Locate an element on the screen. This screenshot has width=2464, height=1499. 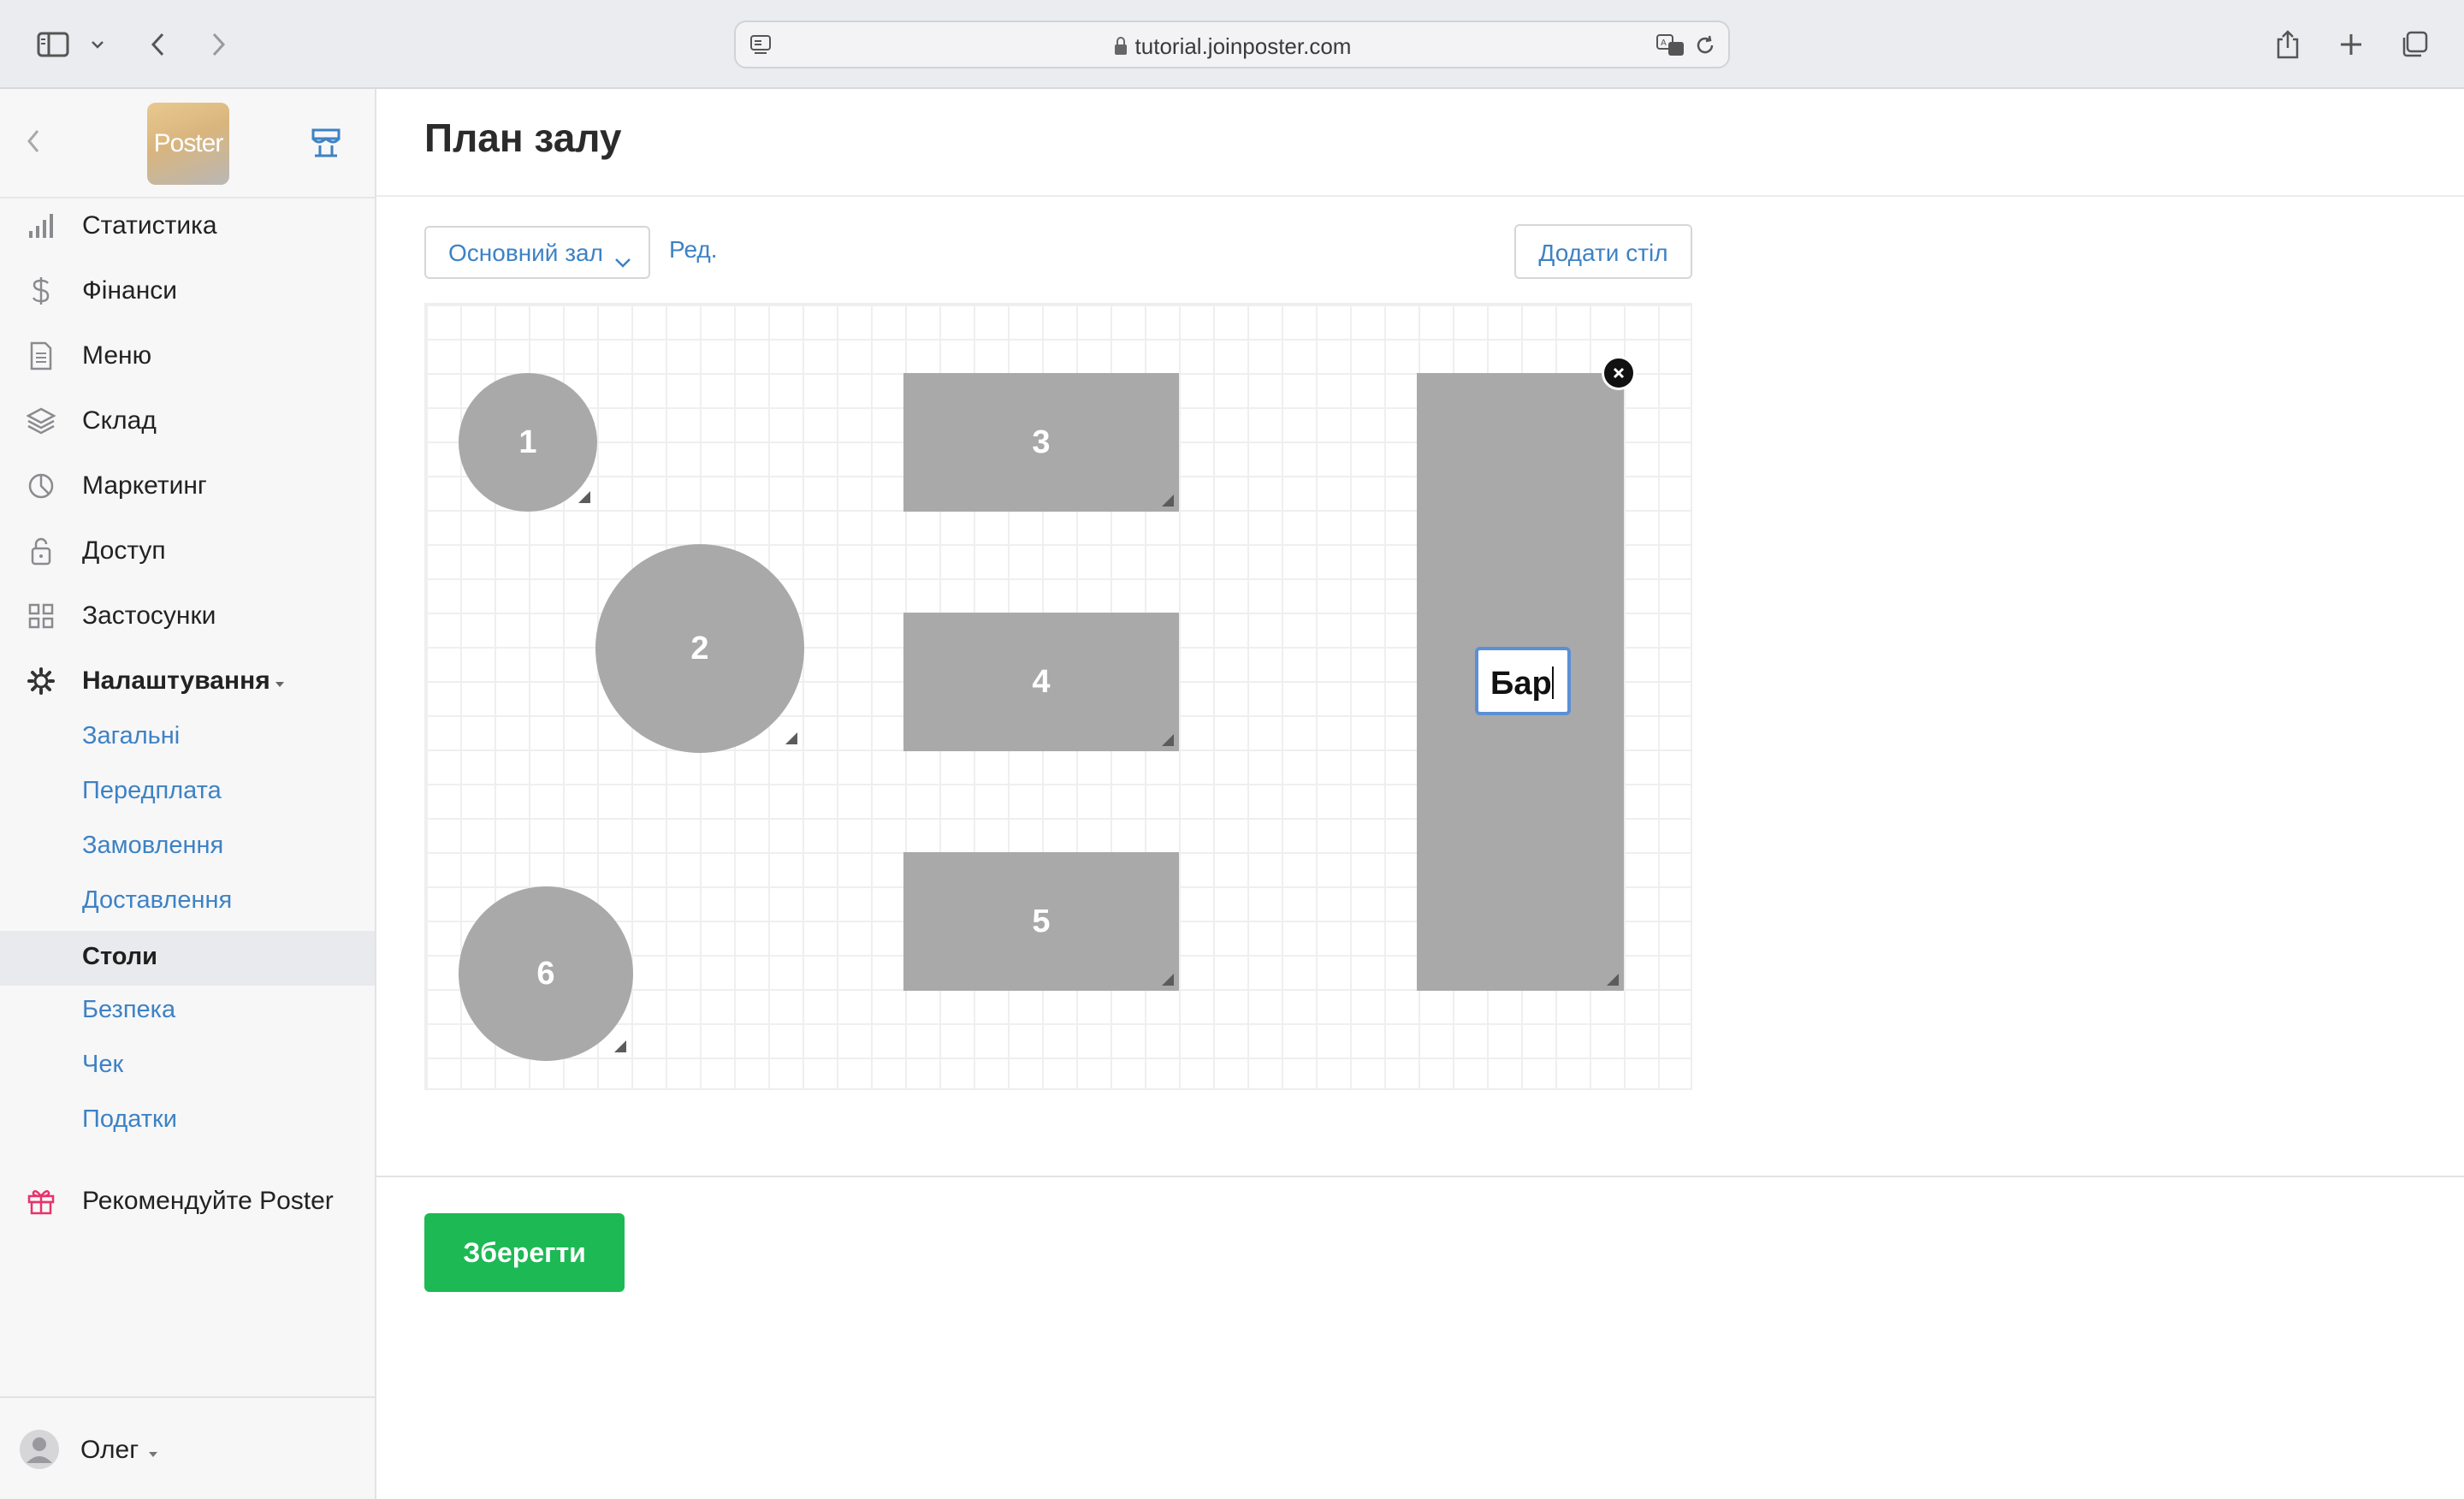
table-number: 4 is located at coordinates (1041, 681).